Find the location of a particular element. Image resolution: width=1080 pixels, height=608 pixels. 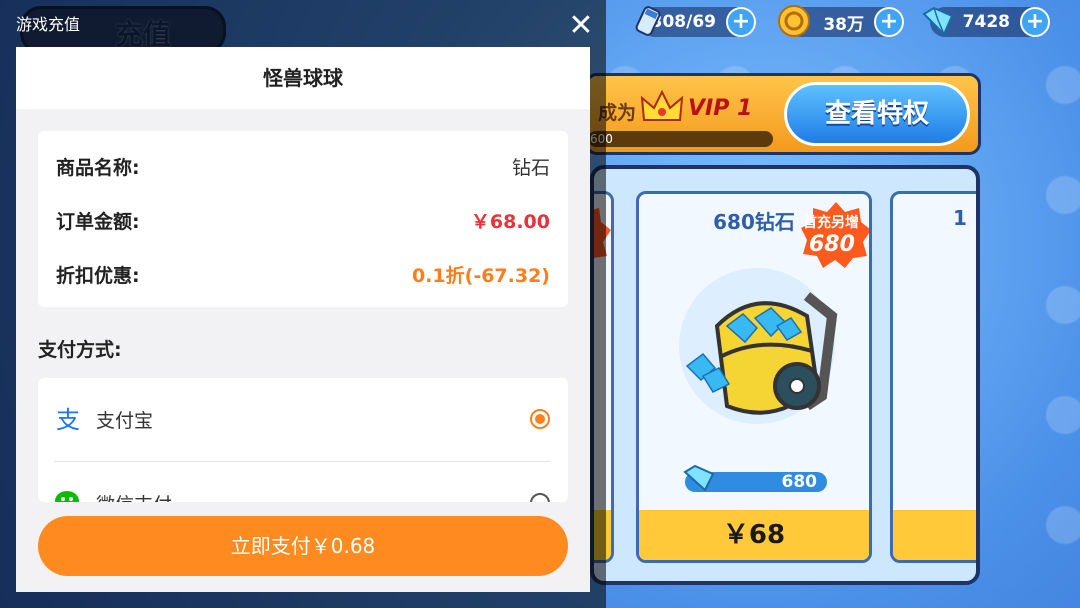

dialog-title: 怪兽球球 is located at coordinates (303, 78).